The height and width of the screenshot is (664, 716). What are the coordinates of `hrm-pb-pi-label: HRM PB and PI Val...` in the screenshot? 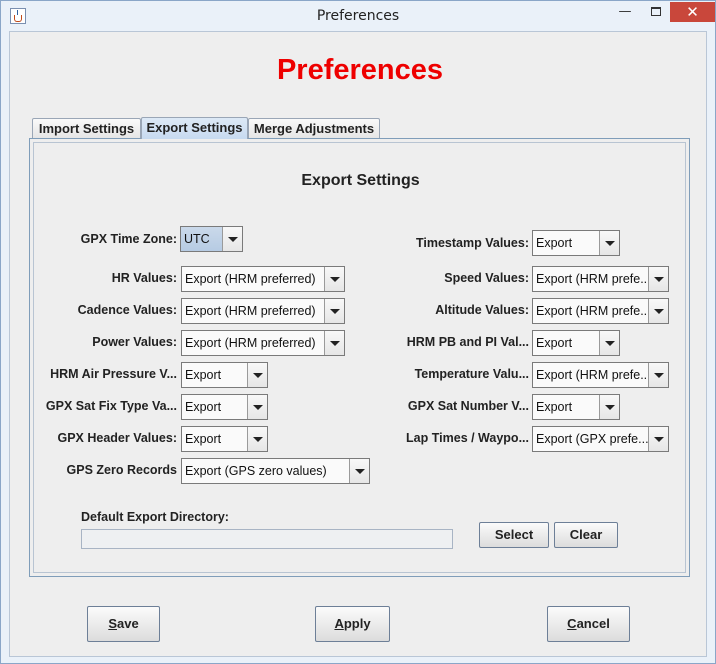 It's located at (467, 342).